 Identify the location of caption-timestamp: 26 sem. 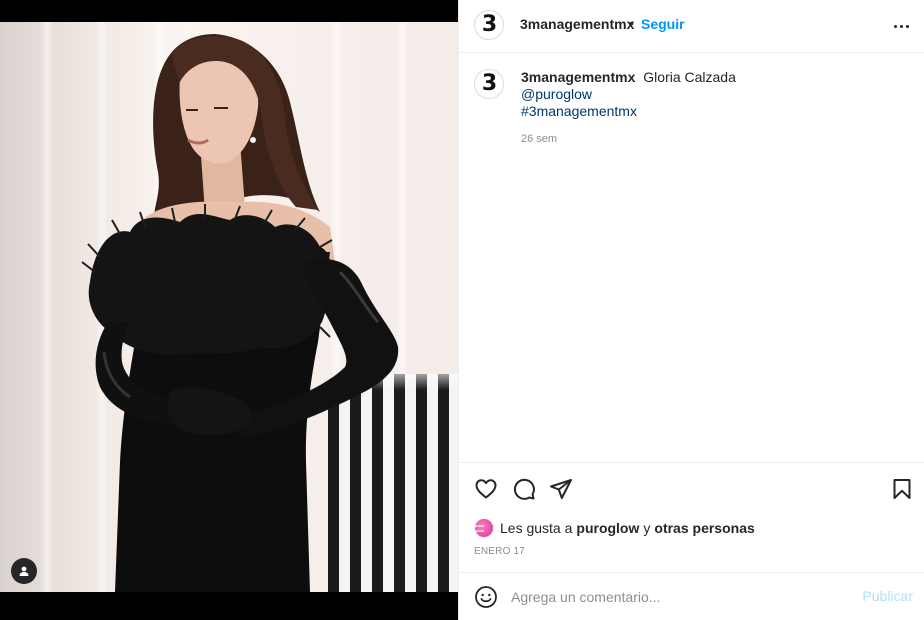
(539, 139).